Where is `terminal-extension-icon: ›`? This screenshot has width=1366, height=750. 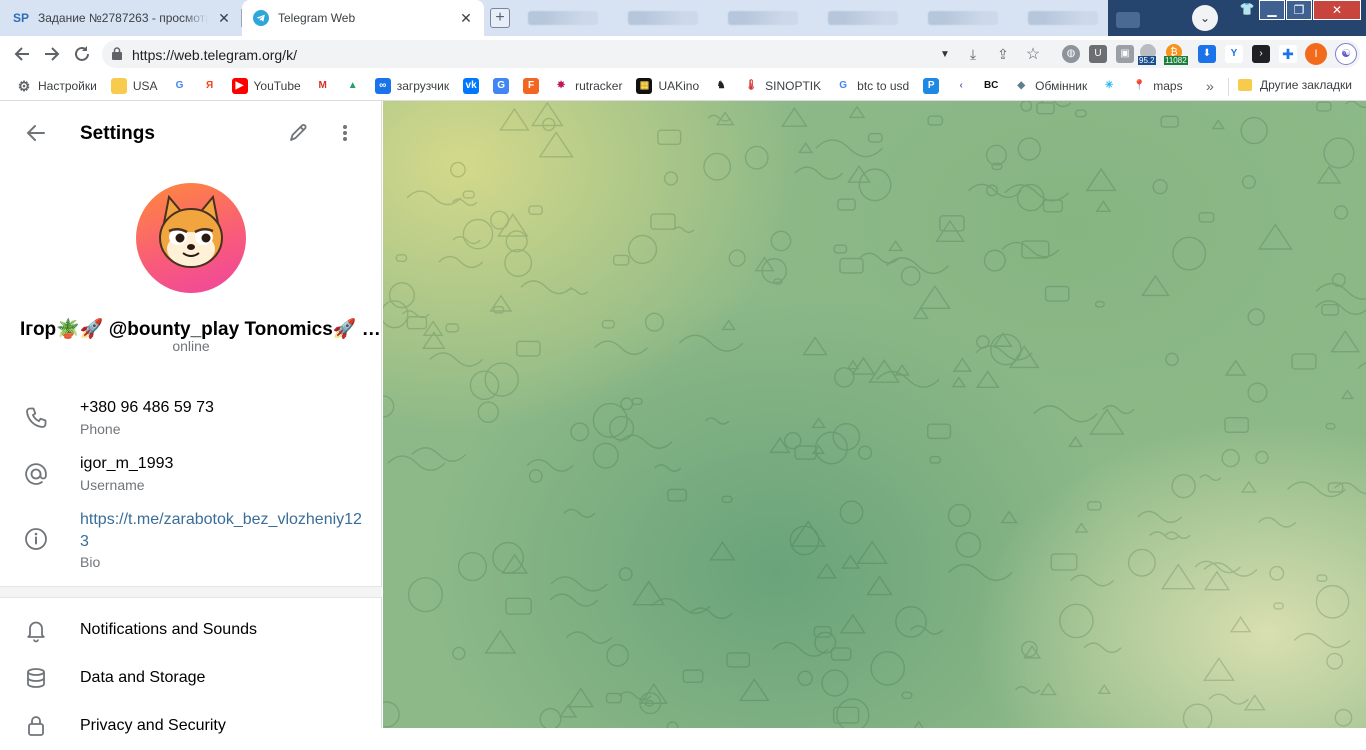 terminal-extension-icon: › is located at coordinates (1261, 54).